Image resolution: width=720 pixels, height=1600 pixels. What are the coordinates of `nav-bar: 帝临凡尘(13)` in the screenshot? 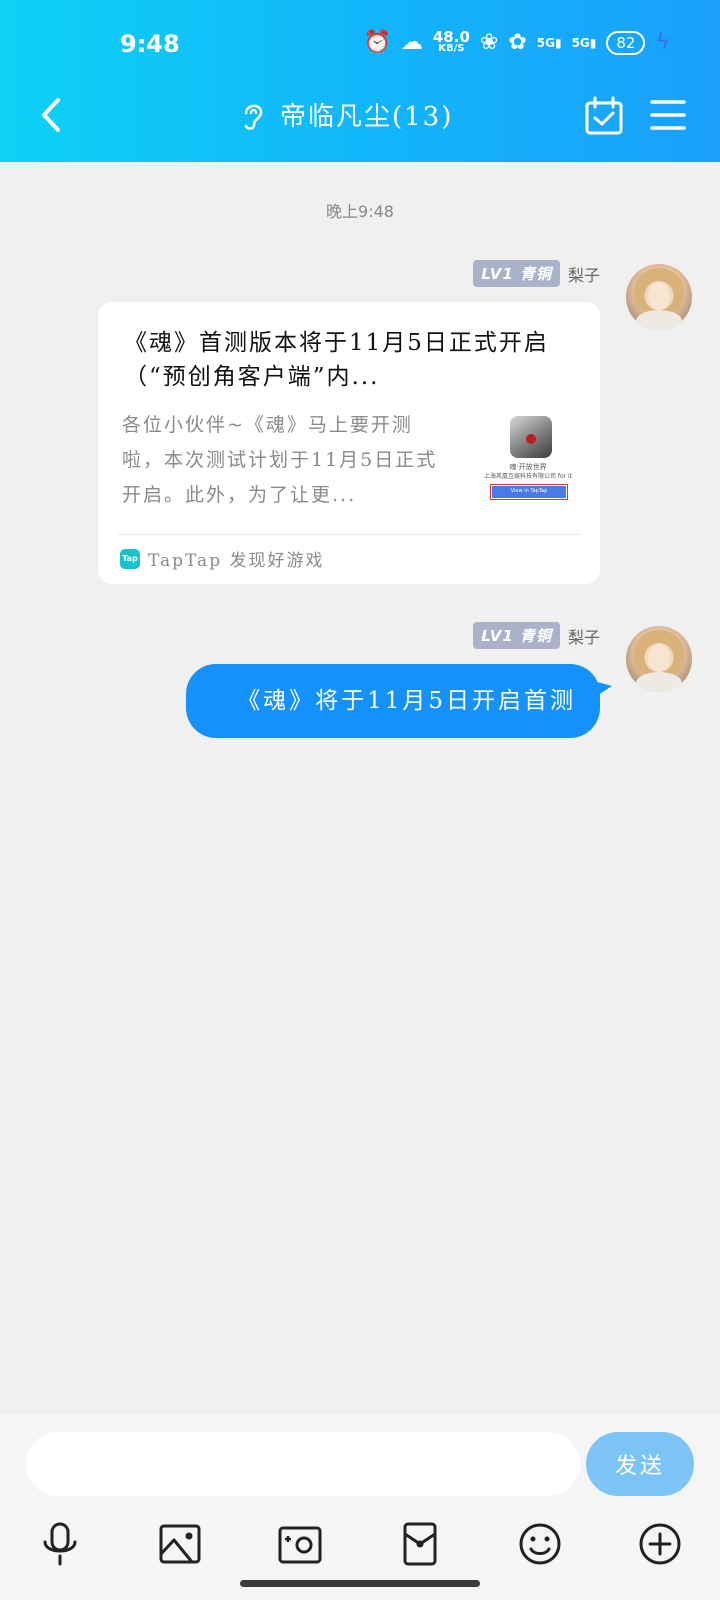 It's located at (360, 116).